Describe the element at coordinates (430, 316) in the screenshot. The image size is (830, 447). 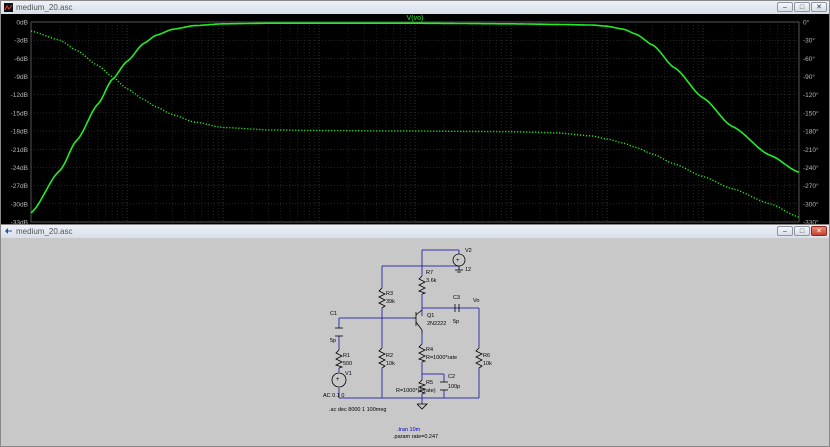
I see `q1-label: Q1` at that location.